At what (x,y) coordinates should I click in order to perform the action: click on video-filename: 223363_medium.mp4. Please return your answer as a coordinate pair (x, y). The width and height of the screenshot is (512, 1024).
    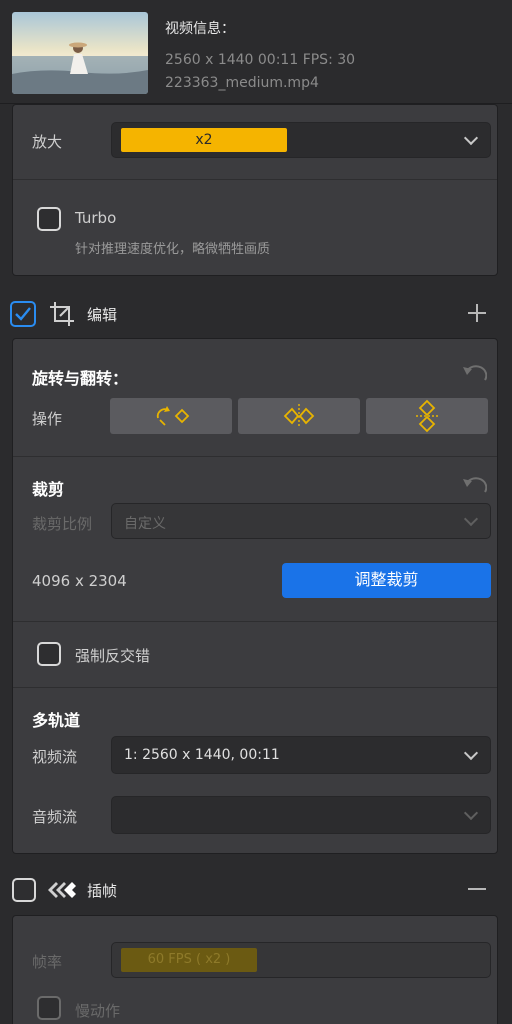
    Looking at the image, I should click on (242, 83).